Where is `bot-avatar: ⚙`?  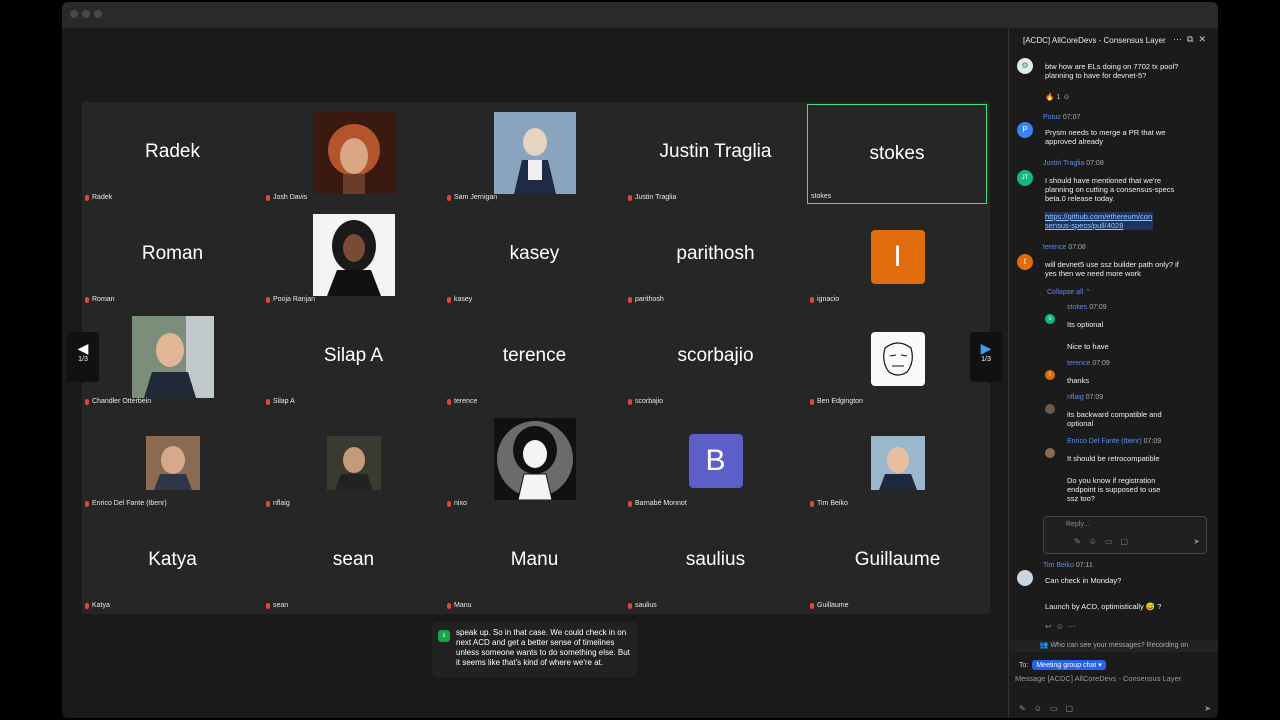
bot-avatar: ⚙ is located at coordinates (1025, 66).